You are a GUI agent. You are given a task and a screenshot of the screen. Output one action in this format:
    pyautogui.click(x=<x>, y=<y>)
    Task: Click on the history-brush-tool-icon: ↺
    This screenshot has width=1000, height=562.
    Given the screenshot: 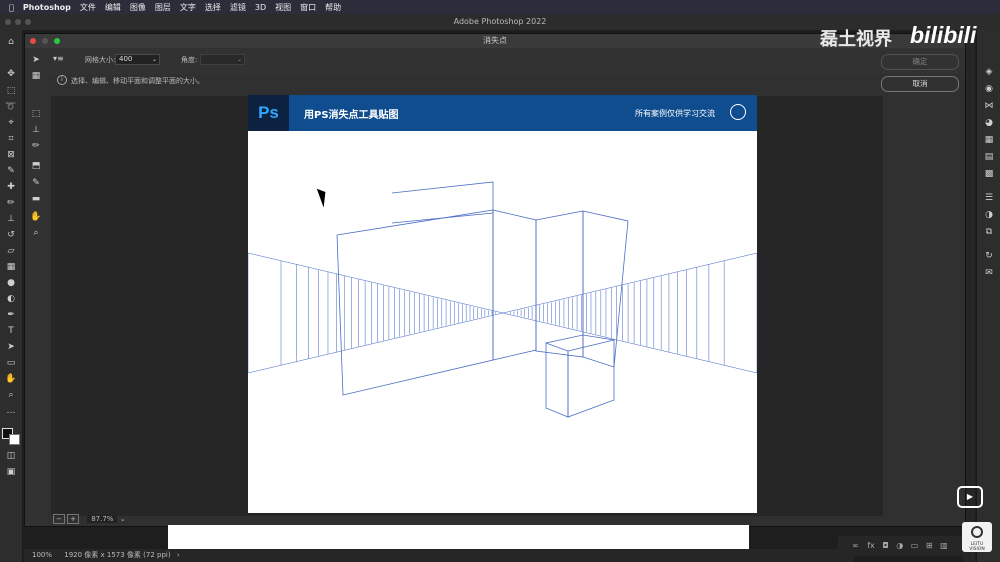 What is the action you would take?
    pyautogui.click(x=11, y=235)
    